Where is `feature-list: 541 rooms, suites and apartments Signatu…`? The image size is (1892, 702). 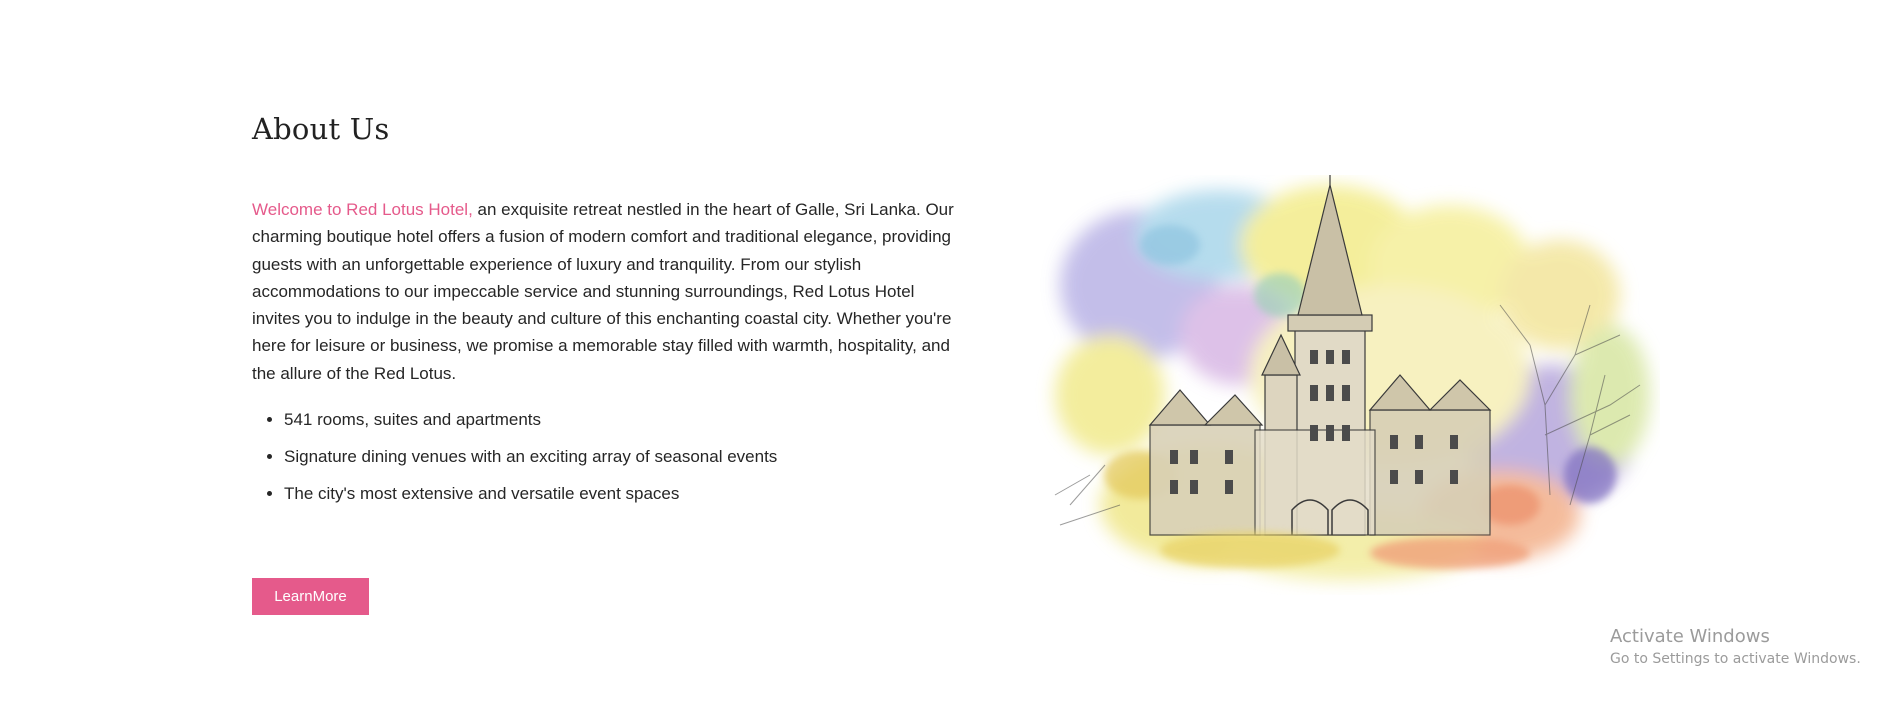
feature-list: 541 rooms, suites and apartments Signatu… is located at coordinates (607, 457).